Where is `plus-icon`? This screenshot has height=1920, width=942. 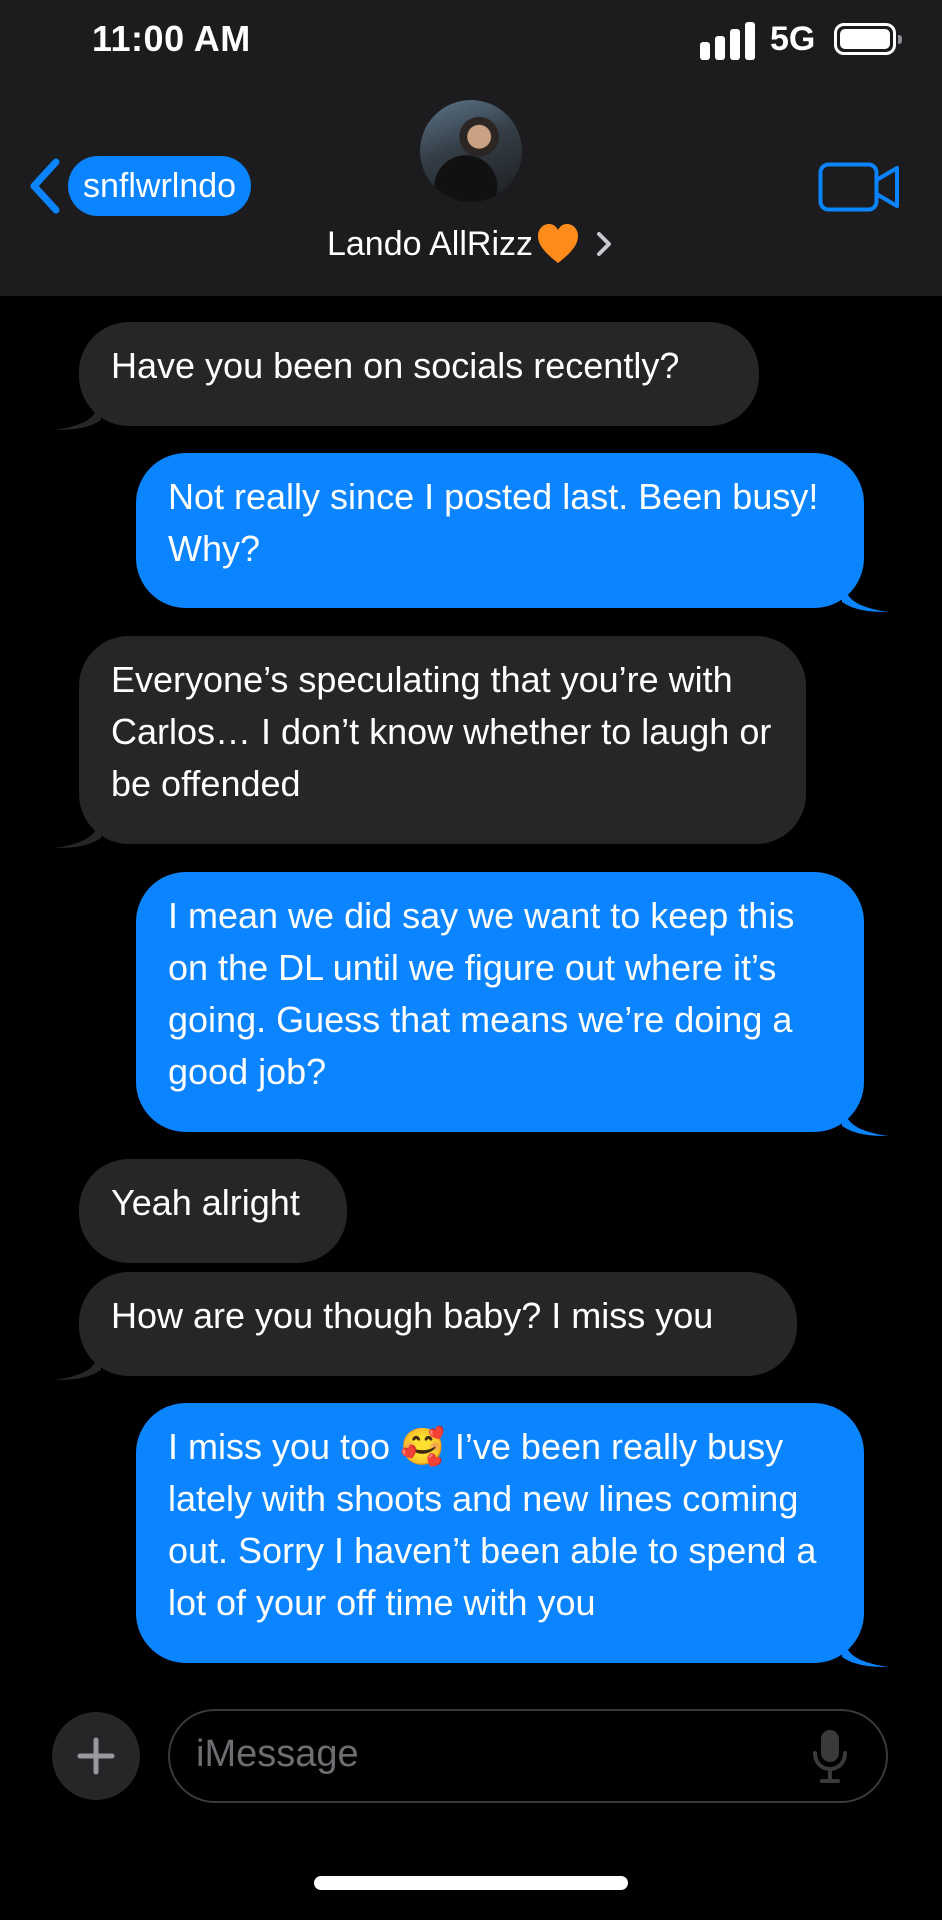 plus-icon is located at coordinates (96, 1756).